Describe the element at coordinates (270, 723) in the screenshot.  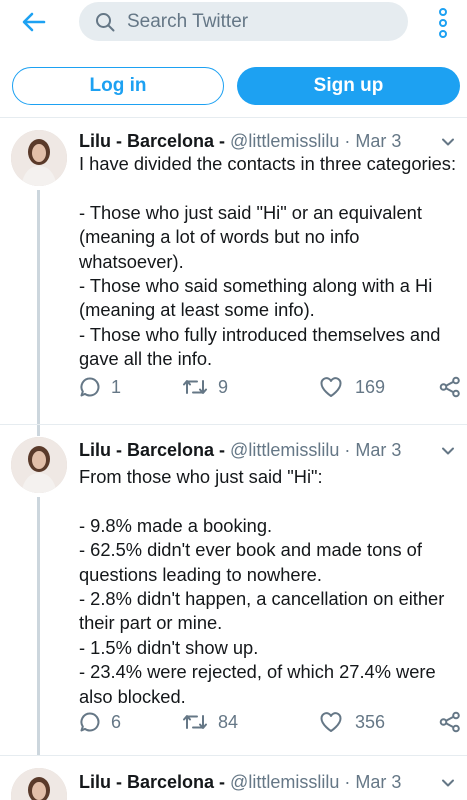
I see `tweet-actions: 6 84 356` at that location.